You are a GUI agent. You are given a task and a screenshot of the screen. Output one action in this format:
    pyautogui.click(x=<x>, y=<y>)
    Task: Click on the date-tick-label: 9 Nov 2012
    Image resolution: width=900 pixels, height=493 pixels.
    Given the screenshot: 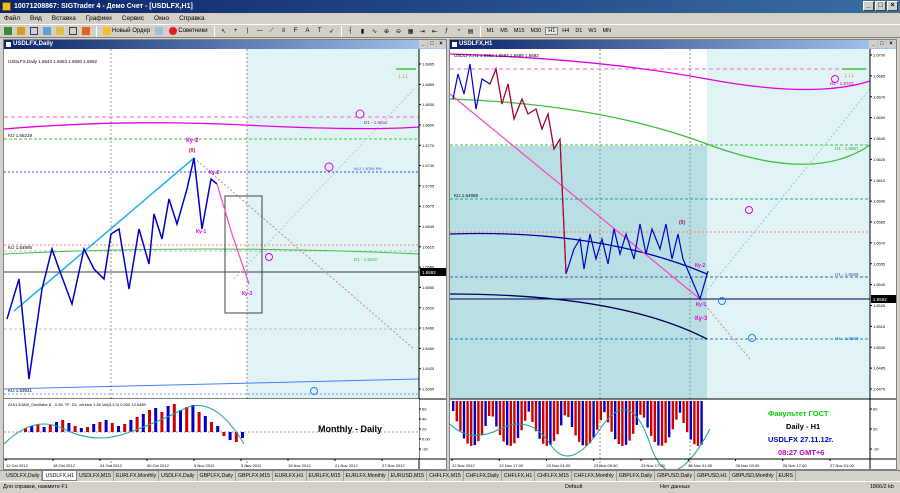 What is the action you would take?
    pyautogui.click(x=251, y=465)
    